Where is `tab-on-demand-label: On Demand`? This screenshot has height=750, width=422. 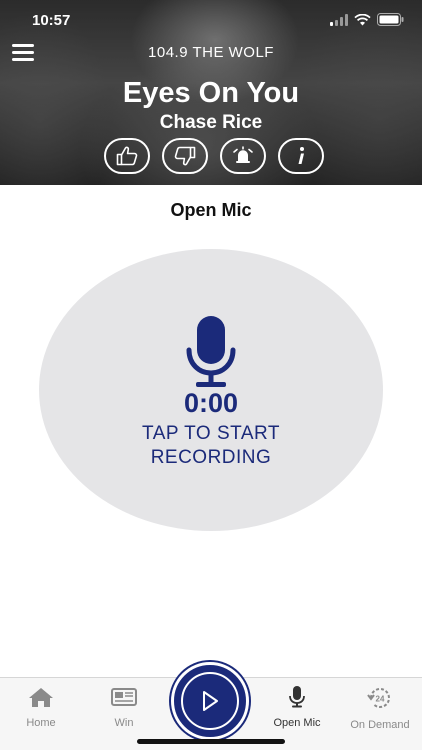
tab-on-demand-label: On Demand is located at coordinates (380, 725).